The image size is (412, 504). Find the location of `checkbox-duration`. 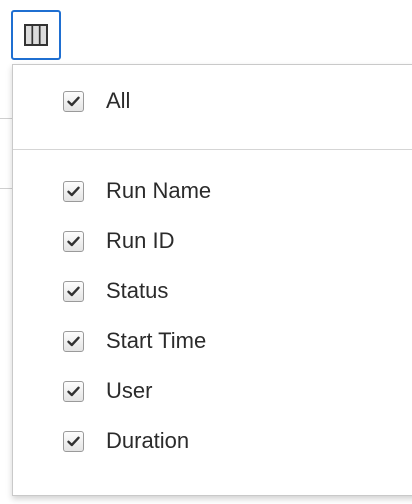

checkbox-duration is located at coordinates (73, 441).